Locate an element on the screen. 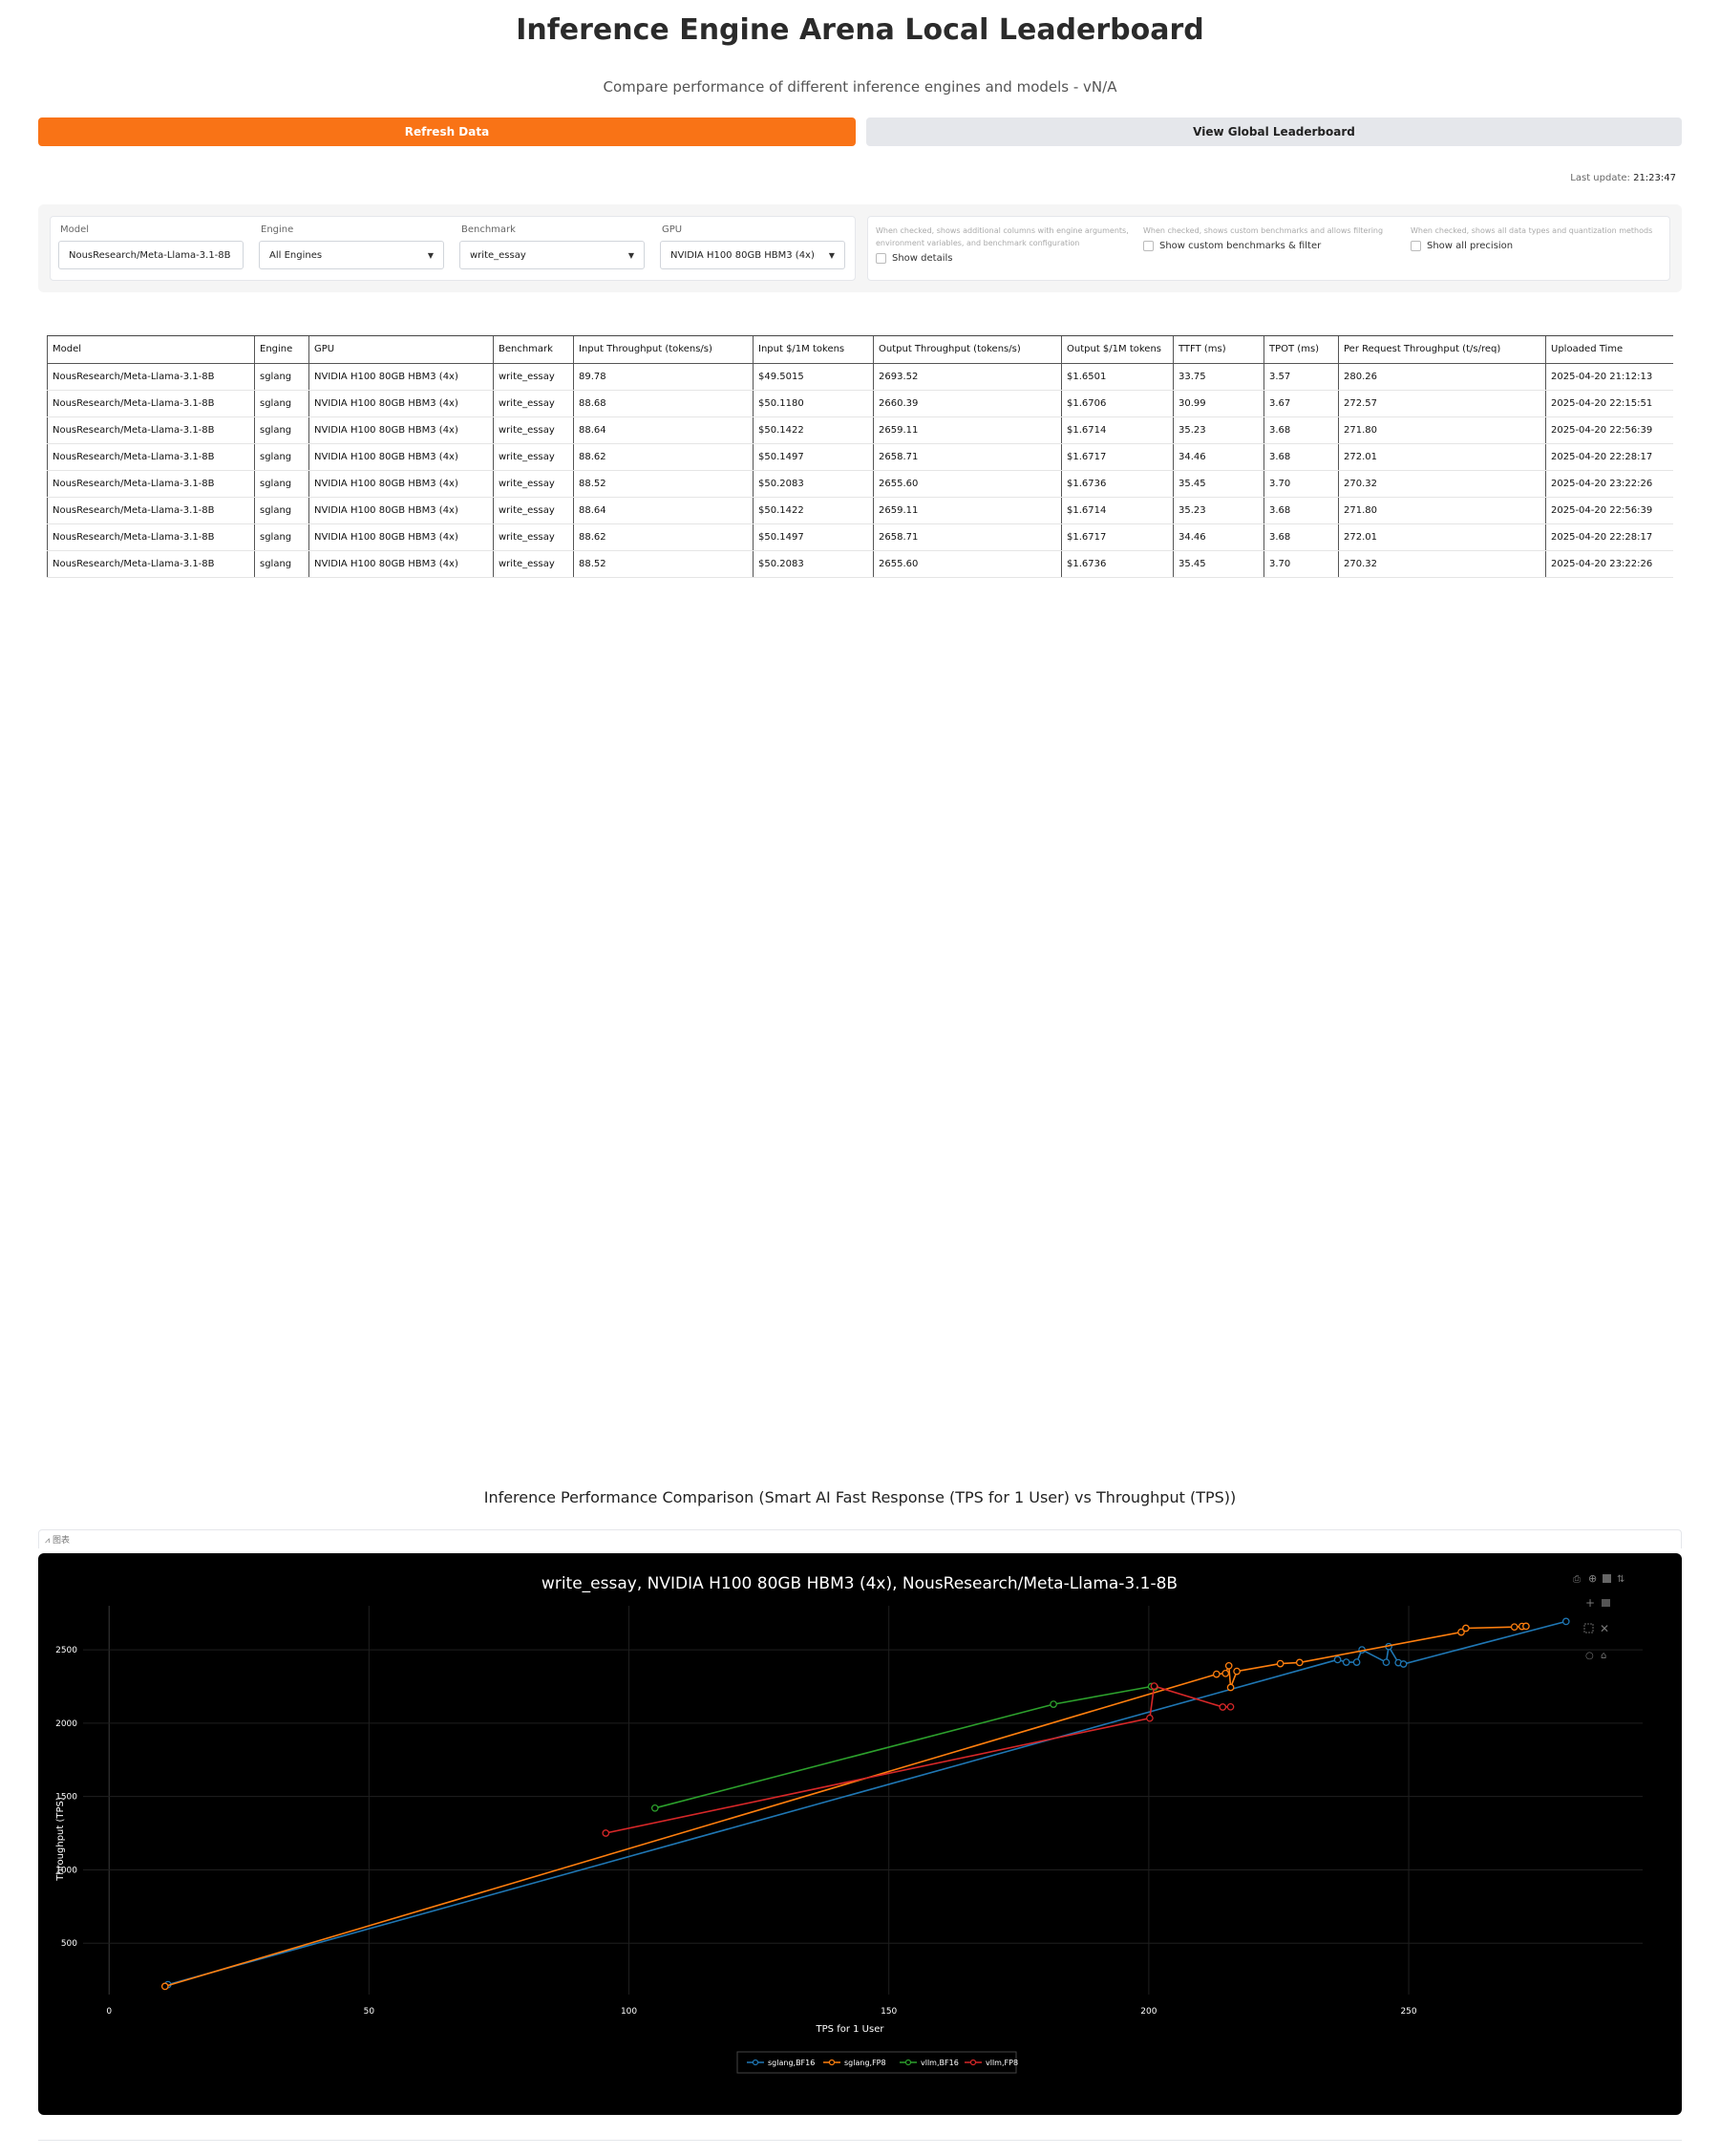 The image size is (1720, 2156). zoom-in-icon: + is located at coordinates (1590, 1603).